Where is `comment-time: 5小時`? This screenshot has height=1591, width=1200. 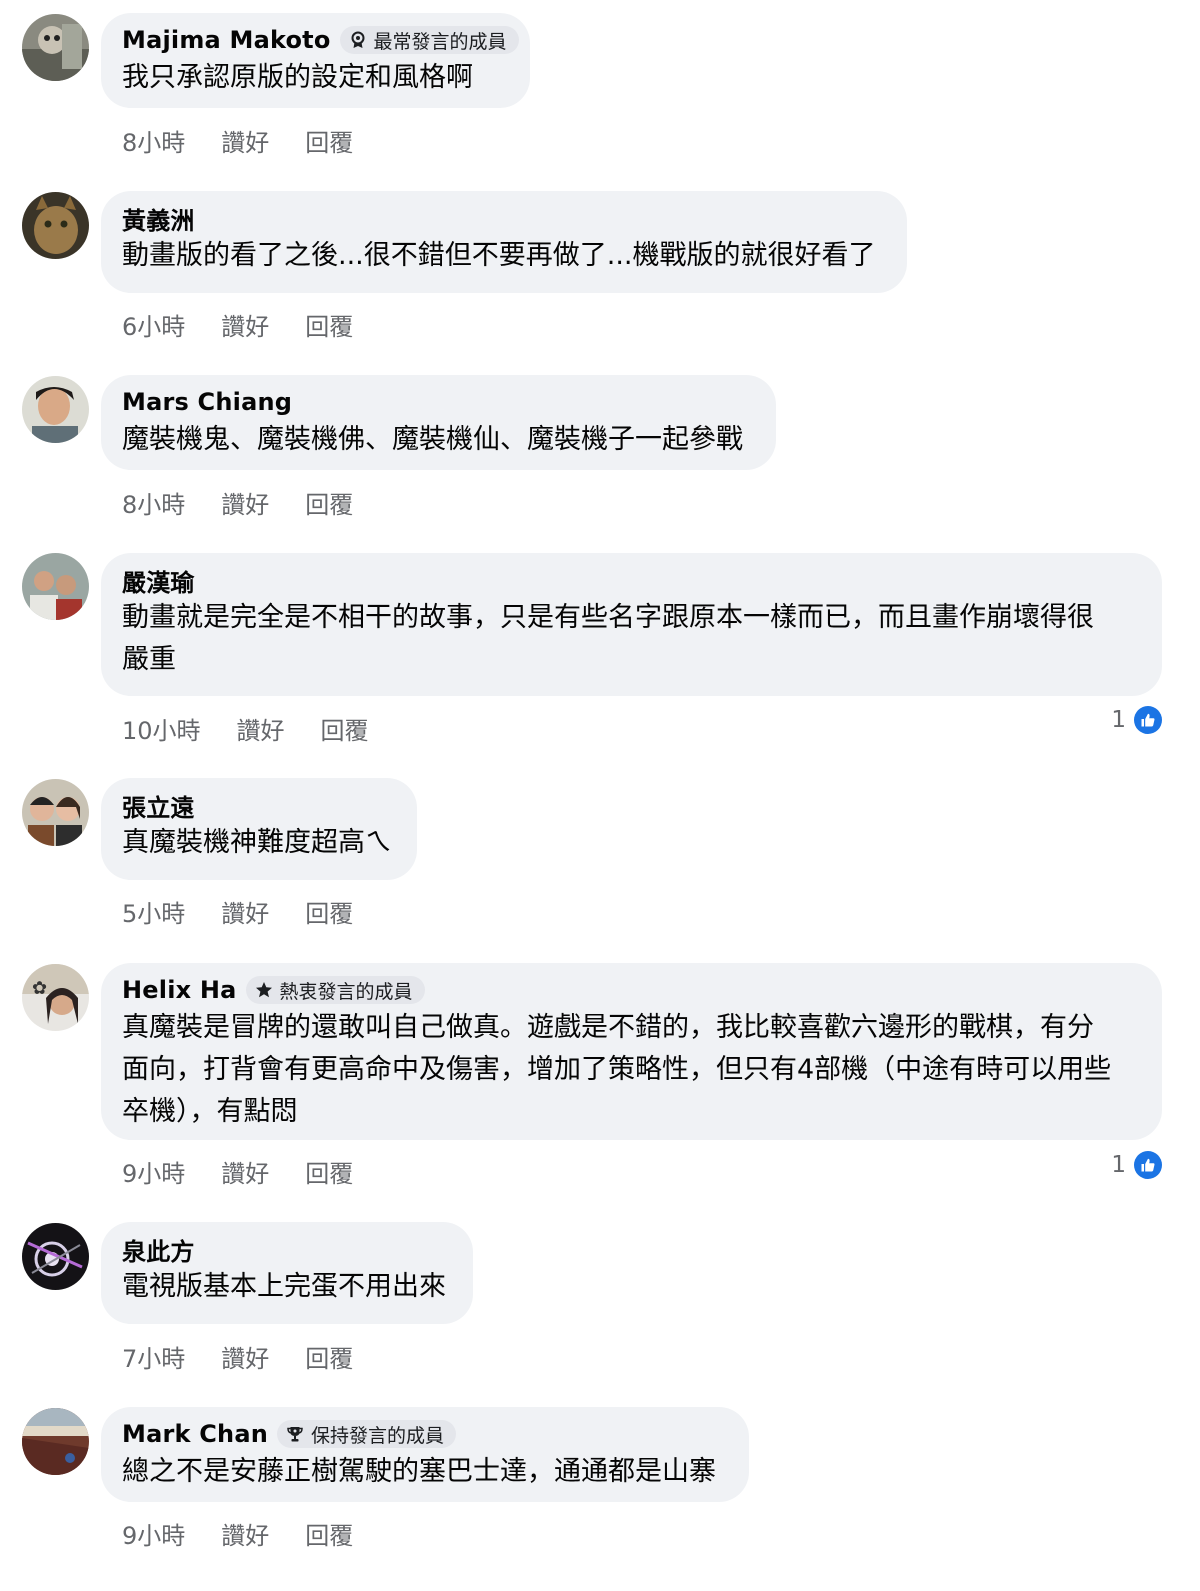
comment-time: 5小時 is located at coordinates (153, 911).